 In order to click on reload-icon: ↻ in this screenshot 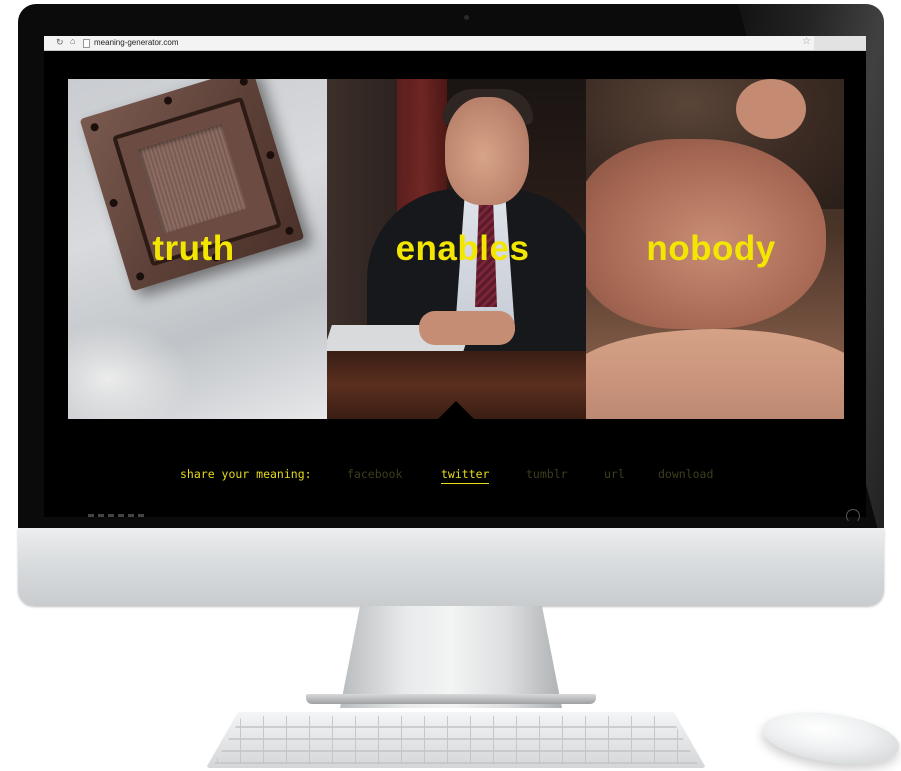, I will do `click(60, 42)`.